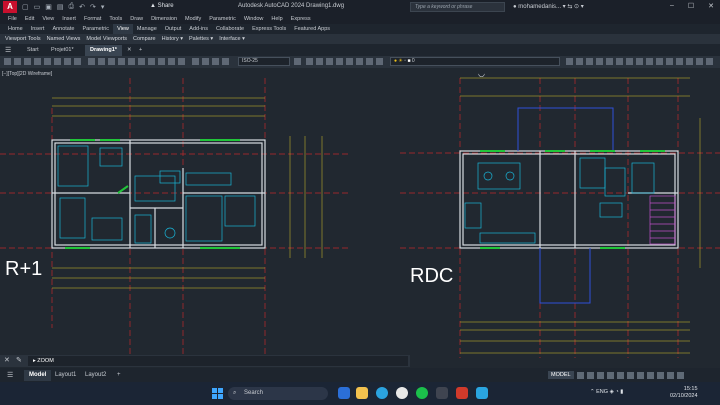  What do you see at coordinates (264, 61) in the screenshot?
I see `dimstyle-select: ISO-25` at bounding box center [264, 61].